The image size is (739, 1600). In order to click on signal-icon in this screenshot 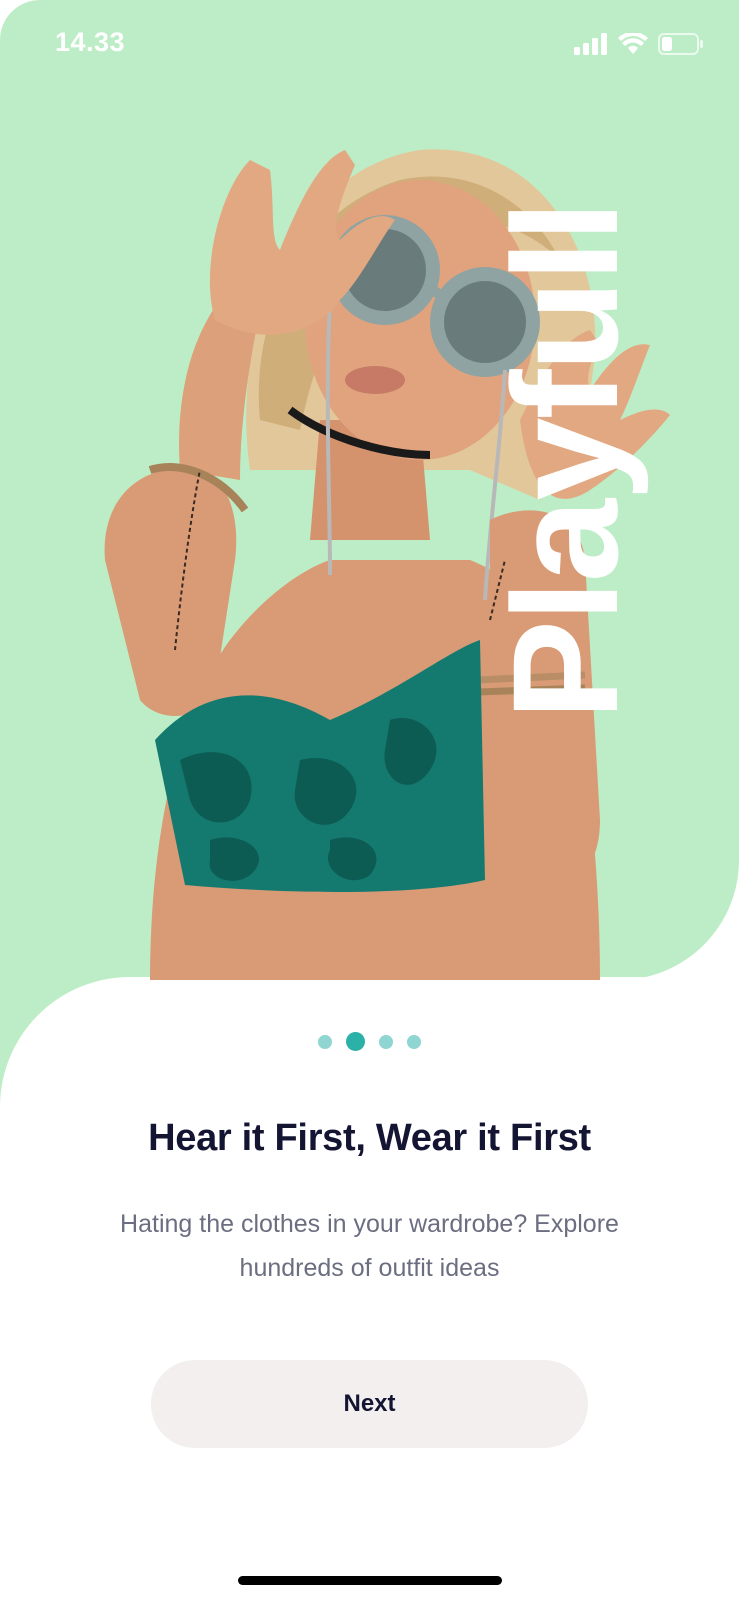, I will do `click(591, 44)`.